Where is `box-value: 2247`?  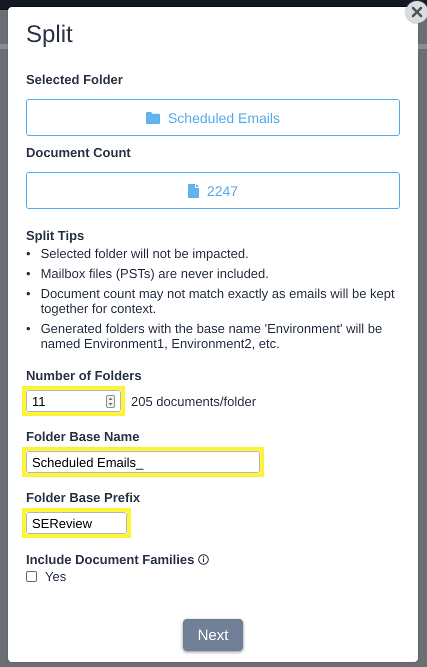 box-value: 2247 is located at coordinates (222, 190).